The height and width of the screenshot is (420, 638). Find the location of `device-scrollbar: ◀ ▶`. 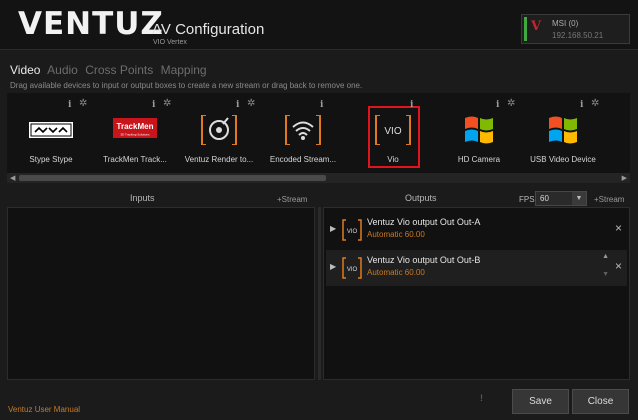

device-scrollbar: ◀ ▶ is located at coordinates (318, 178).